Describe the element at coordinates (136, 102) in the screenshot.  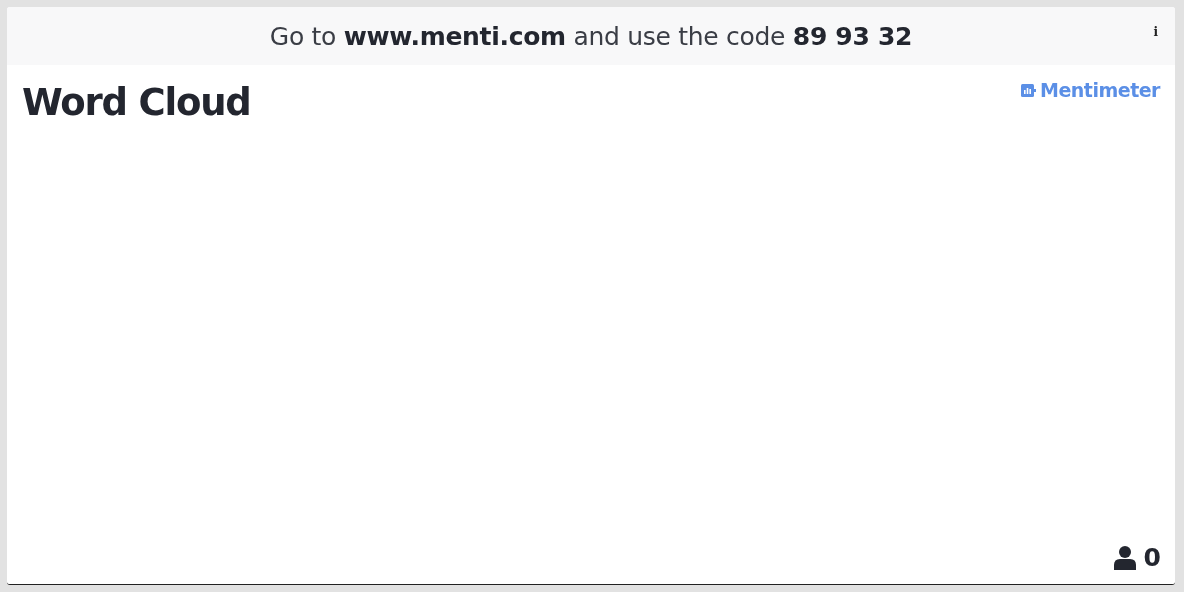
I see `slide-title: Word Cloud` at that location.